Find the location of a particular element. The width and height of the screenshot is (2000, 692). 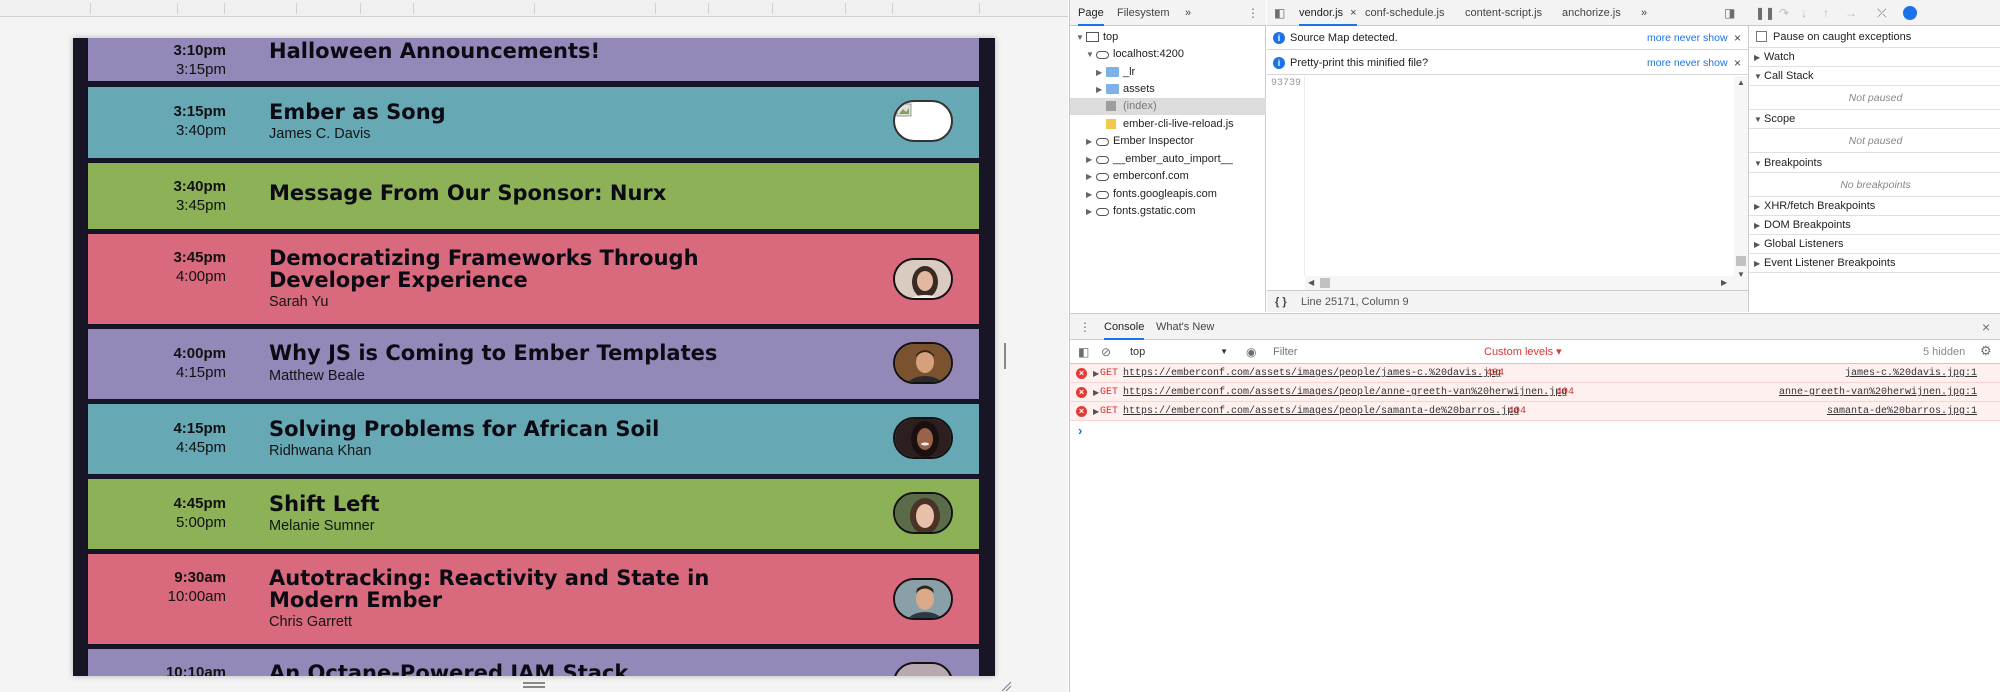

pause-icon: ❚❚ is located at coordinates (1765, 13).